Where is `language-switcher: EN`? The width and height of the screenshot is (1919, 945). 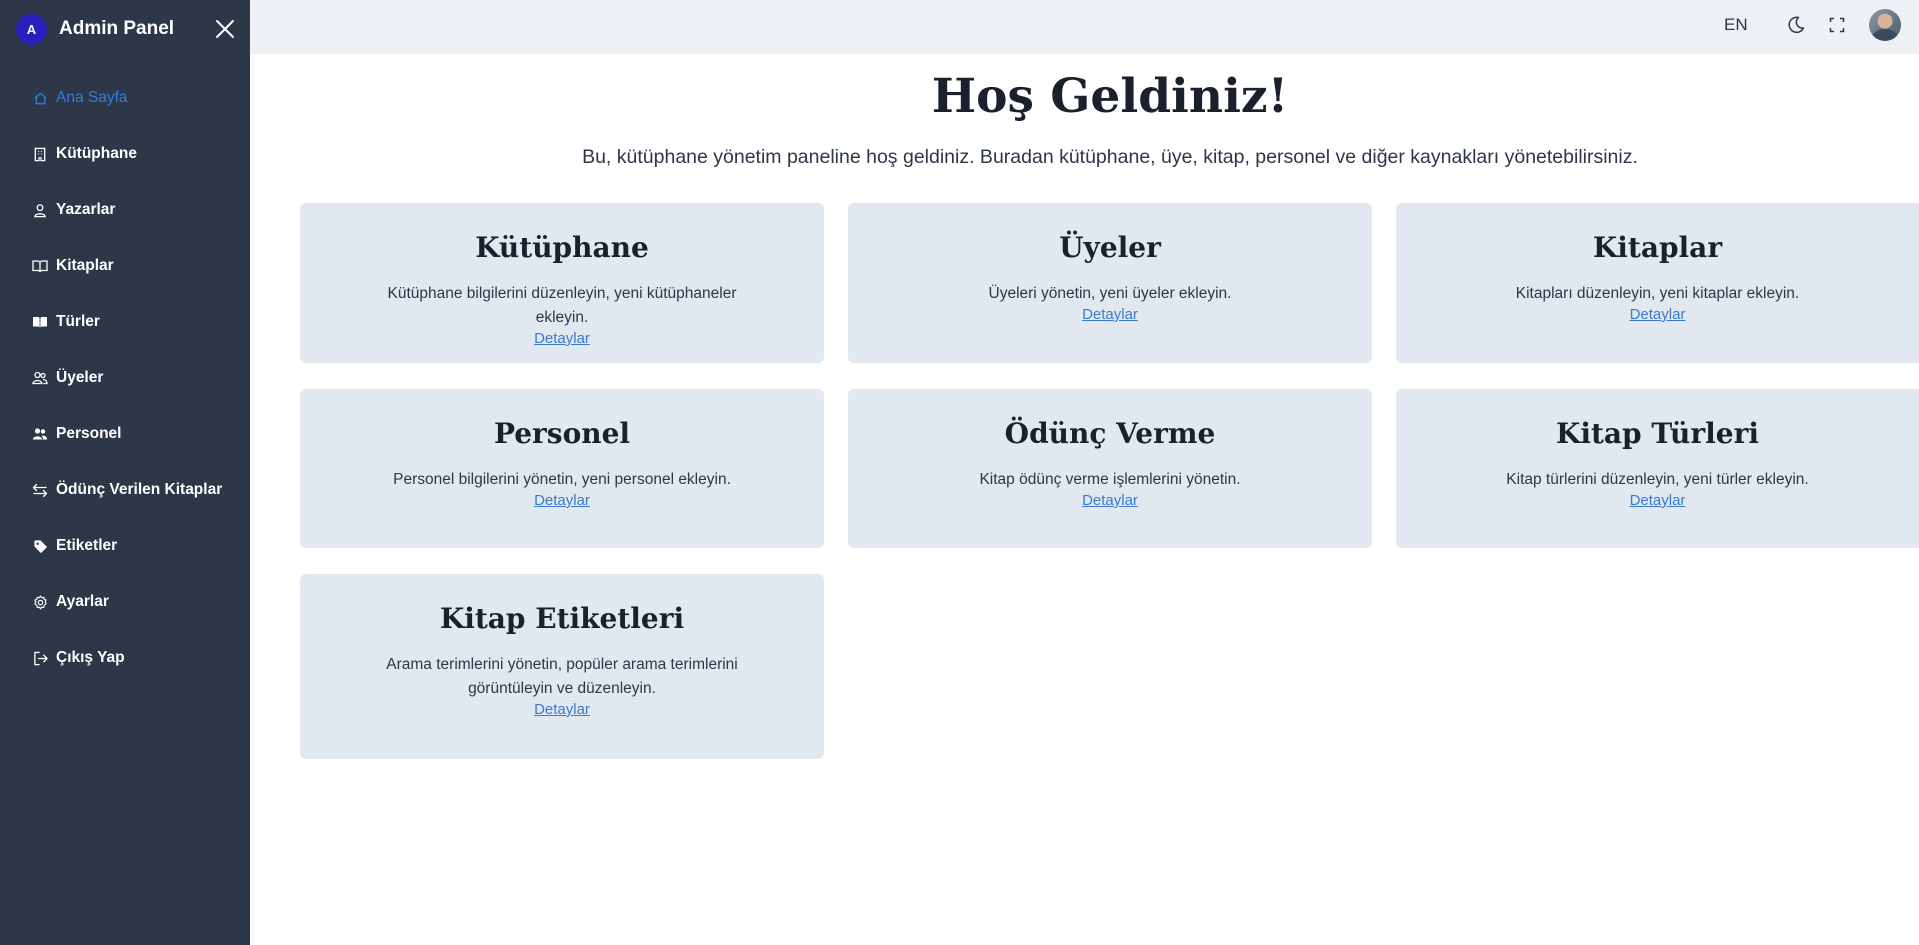 language-switcher: EN is located at coordinates (1736, 25).